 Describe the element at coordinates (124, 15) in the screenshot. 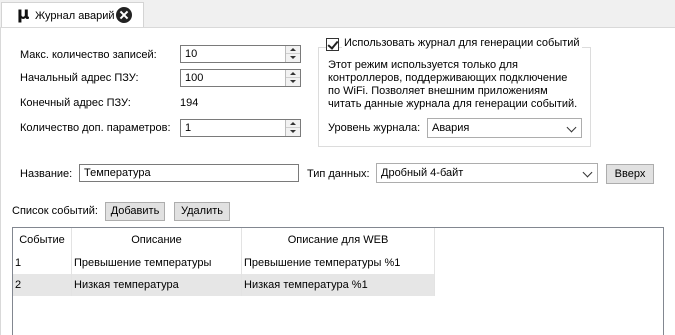

I see `close-icon` at that location.